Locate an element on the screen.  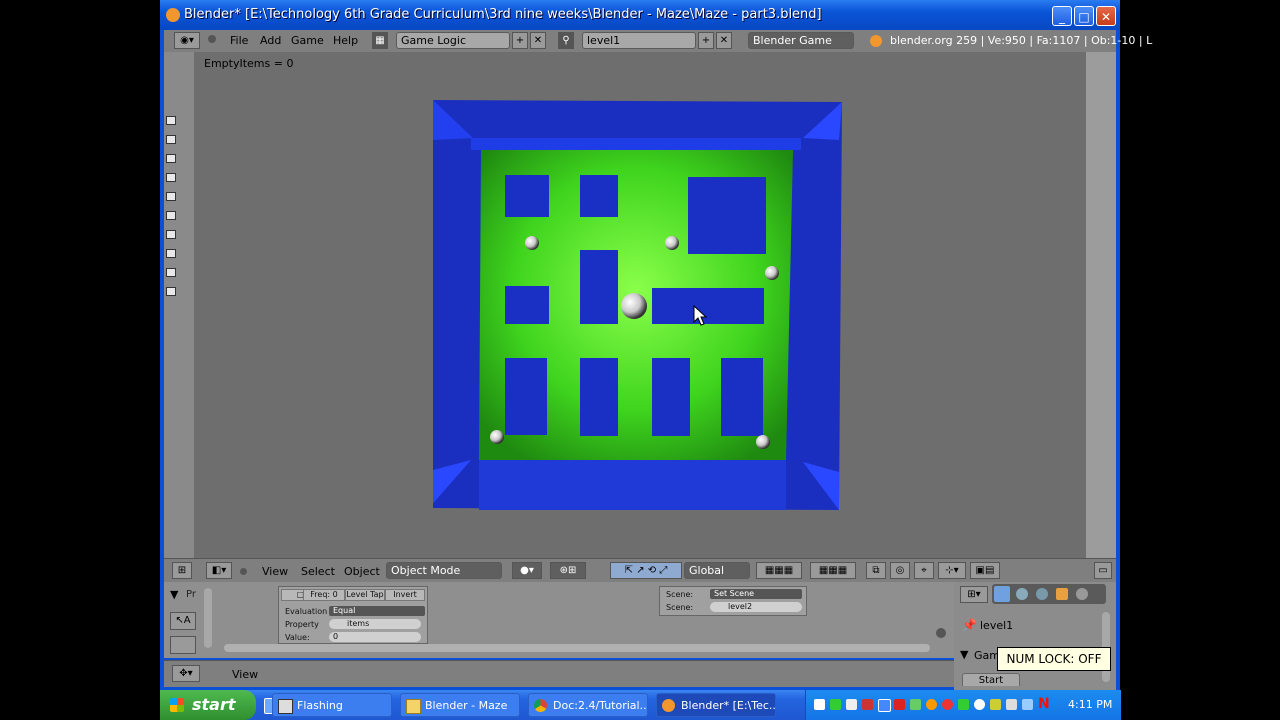
orientation-select: Global is located at coordinates (717, 570).